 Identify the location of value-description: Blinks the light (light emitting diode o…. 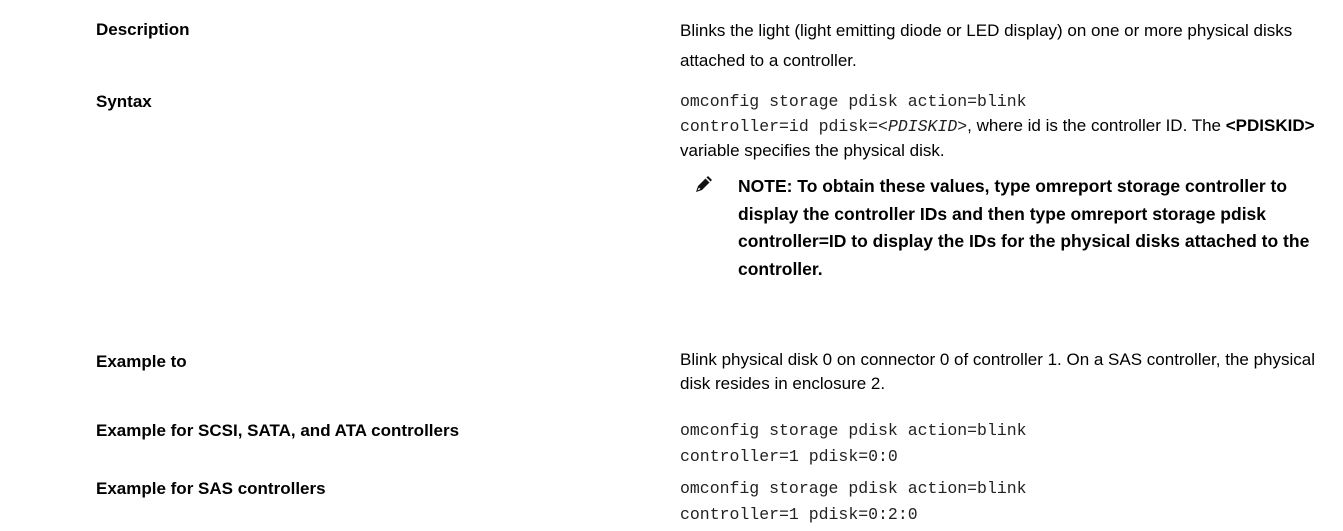
(986, 45).